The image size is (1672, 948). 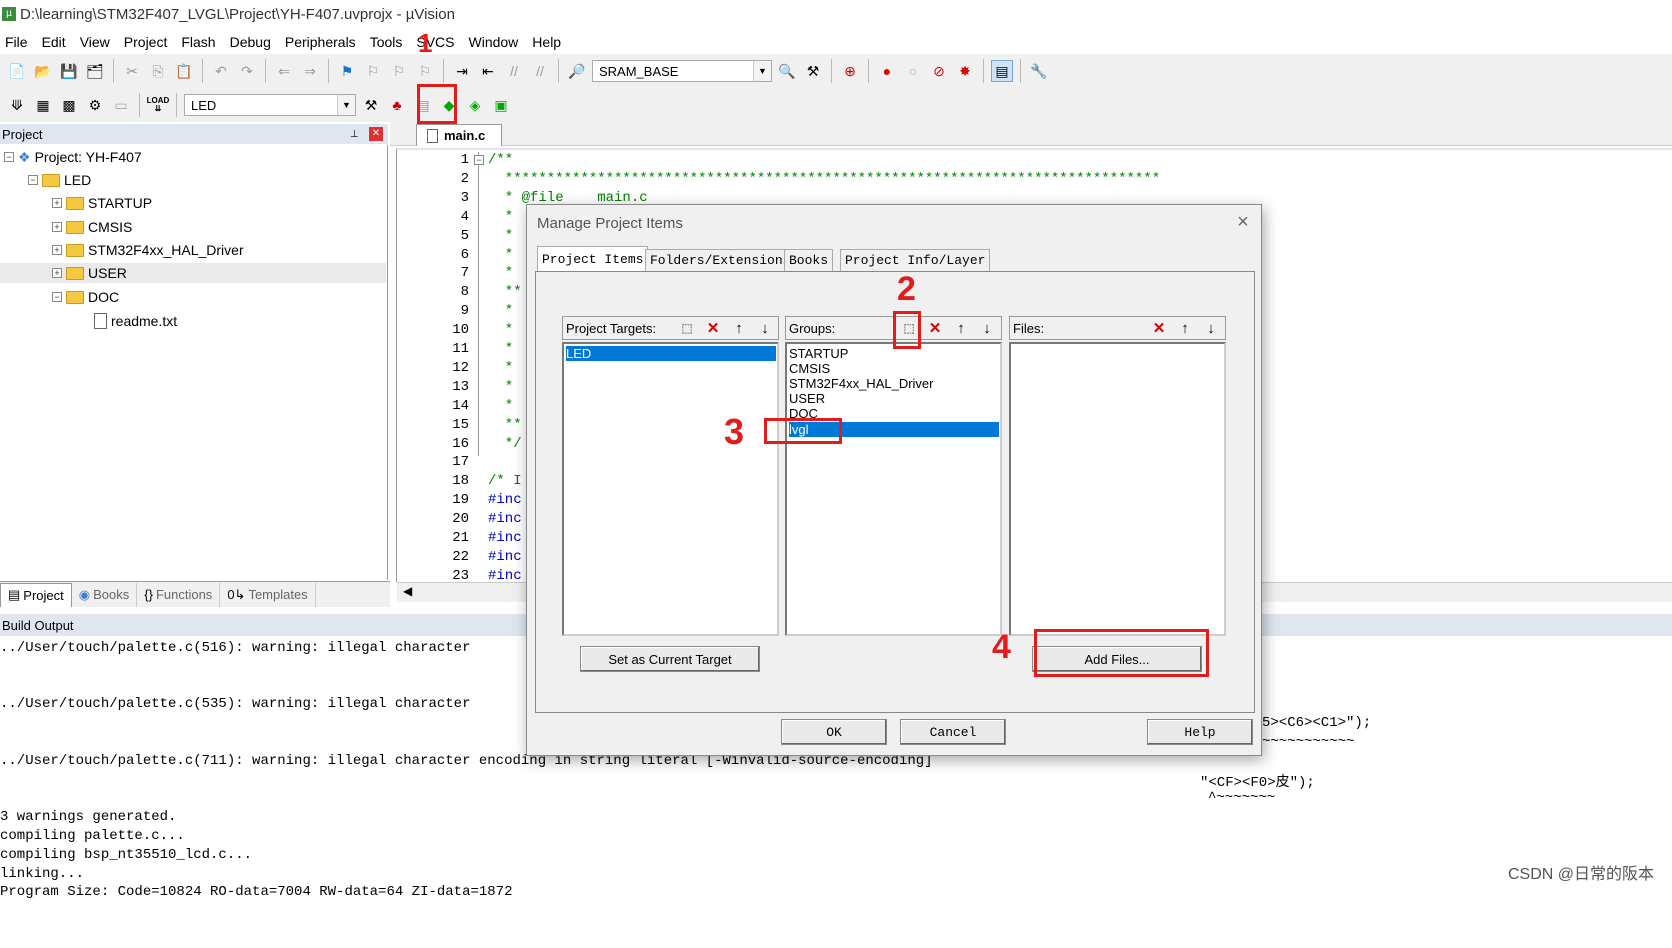 I want to click on tab-project-info-layer: Project Info/Layer, so click(x=915, y=260).